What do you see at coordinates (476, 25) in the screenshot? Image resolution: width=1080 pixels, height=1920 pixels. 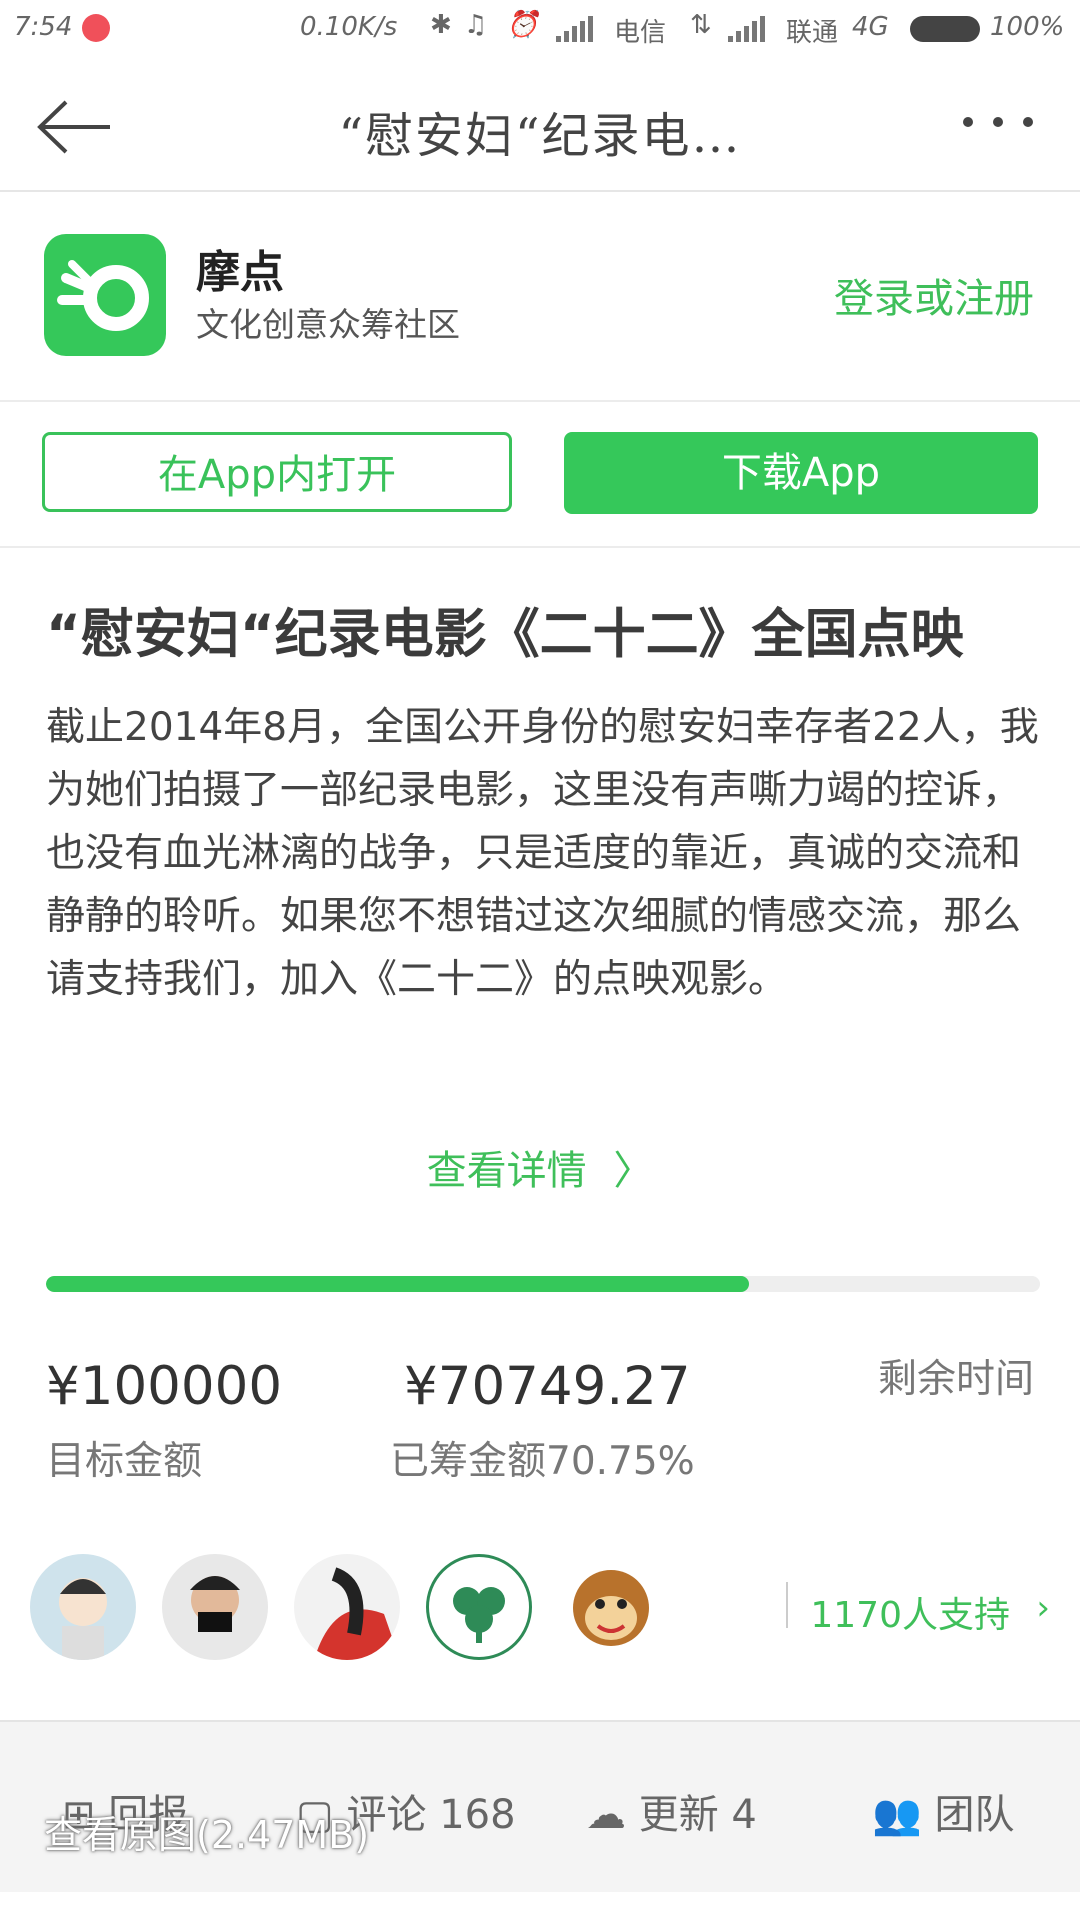 I see `mute-icon: ♫` at bounding box center [476, 25].